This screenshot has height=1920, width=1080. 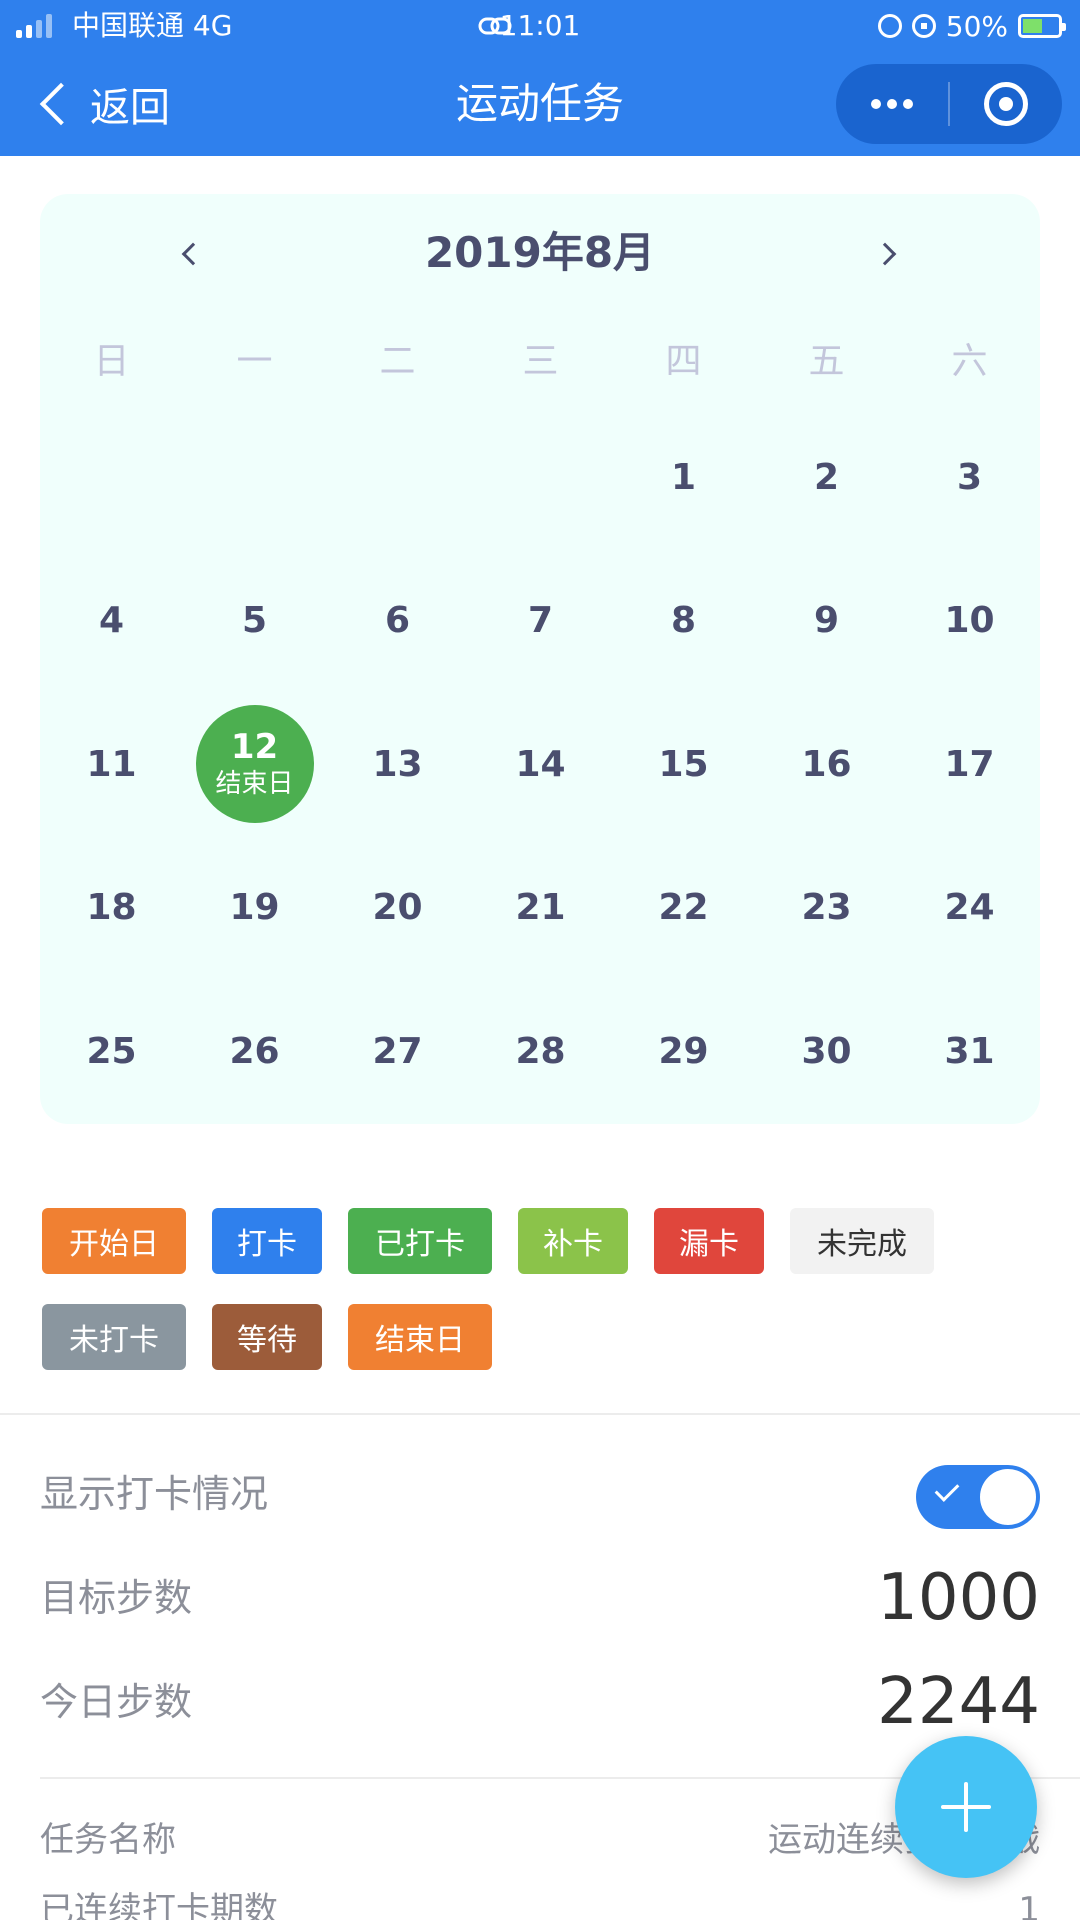 What do you see at coordinates (254, 621) in the screenshot?
I see `calendar-day: 5` at bounding box center [254, 621].